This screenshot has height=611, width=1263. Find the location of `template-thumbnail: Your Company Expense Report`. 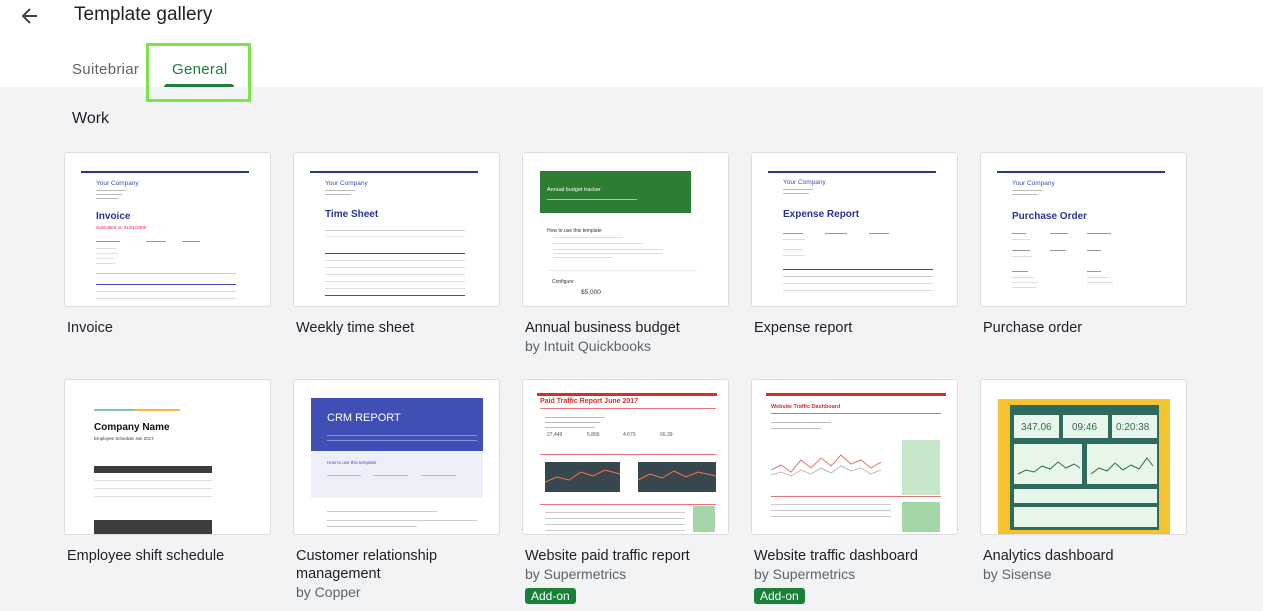

template-thumbnail: Your Company Expense Report is located at coordinates (854, 229).